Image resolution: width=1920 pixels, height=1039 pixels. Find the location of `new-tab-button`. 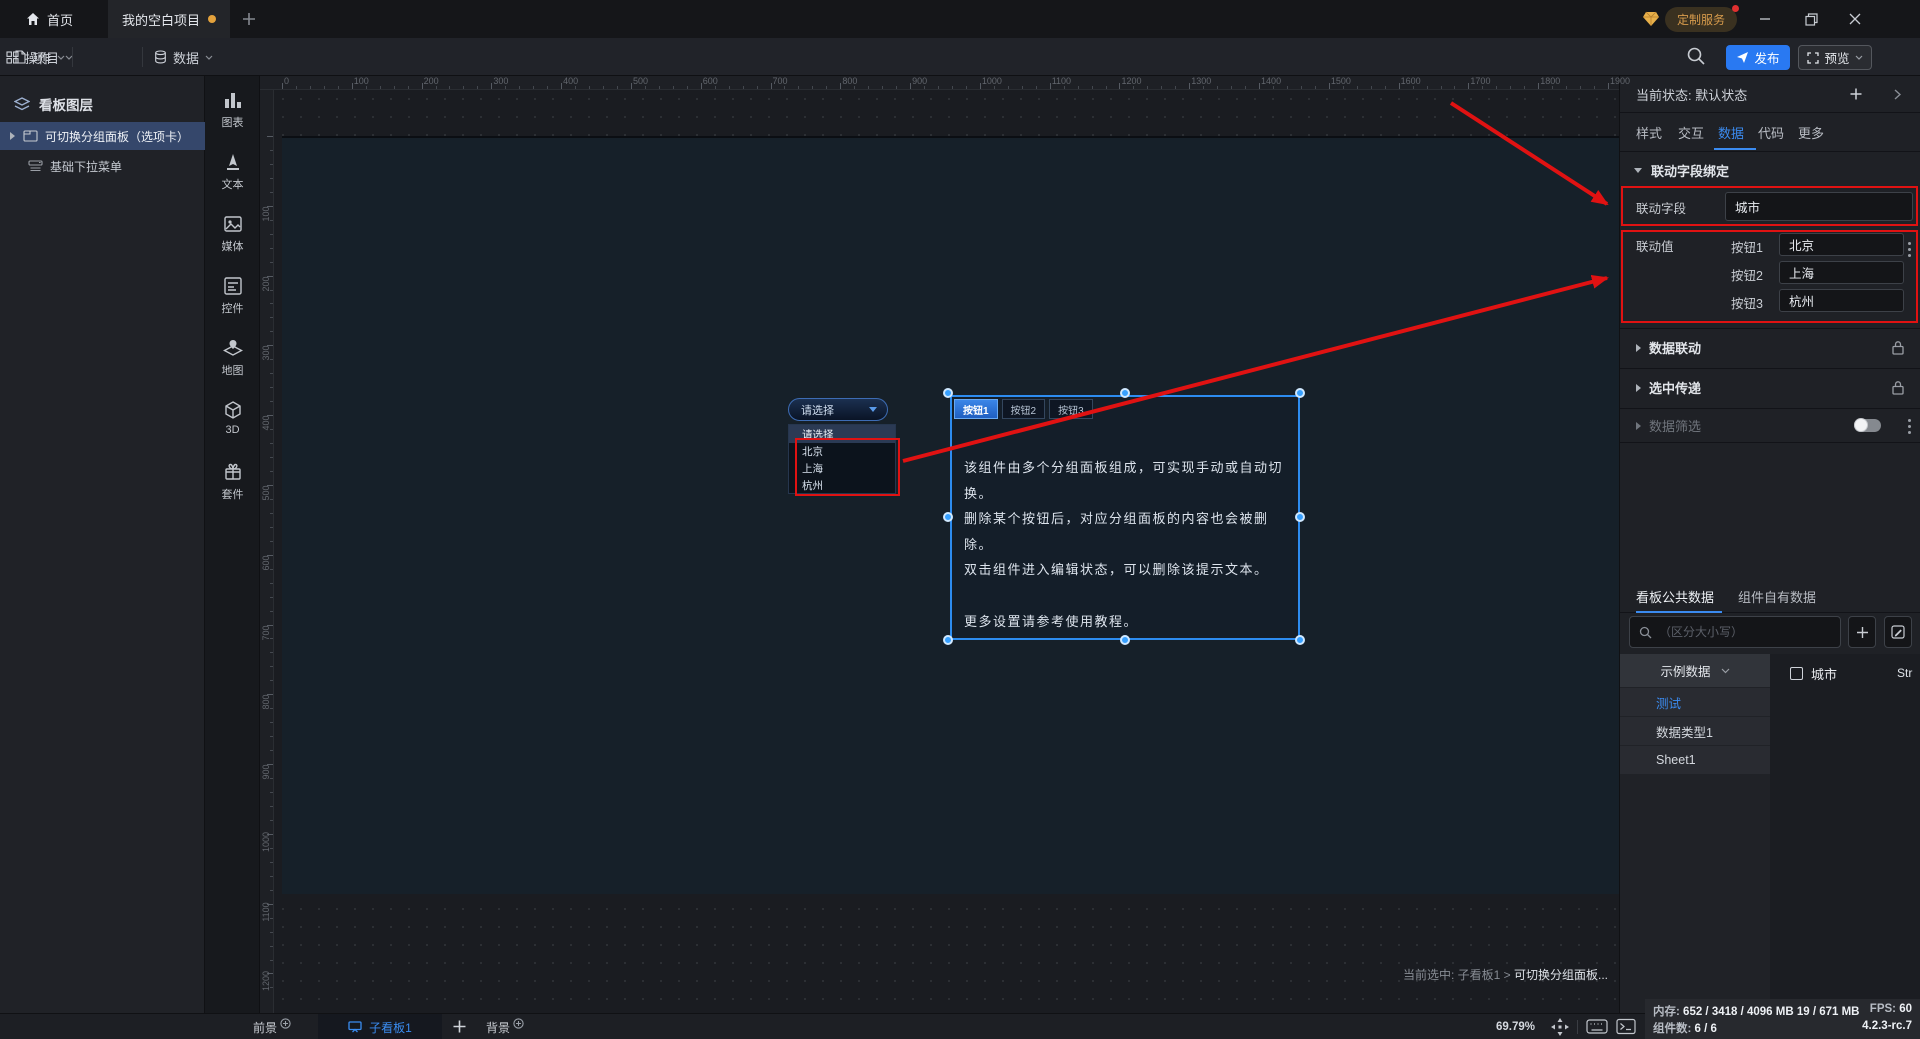

new-tab-button is located at coordinates (249, 19).